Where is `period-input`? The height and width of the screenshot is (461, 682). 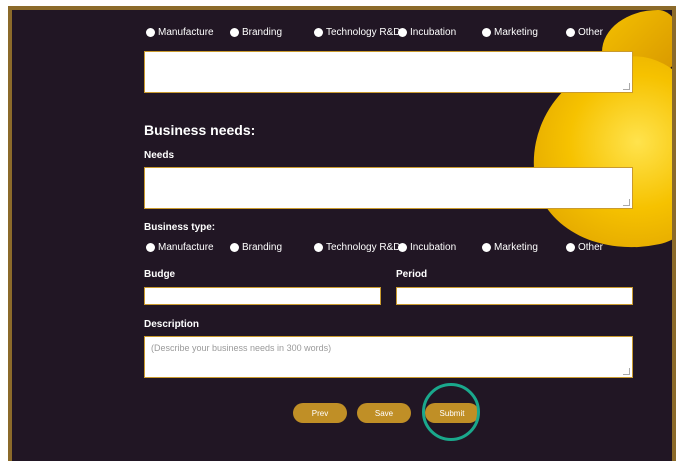
period-input is located at coordinates (514, 296).